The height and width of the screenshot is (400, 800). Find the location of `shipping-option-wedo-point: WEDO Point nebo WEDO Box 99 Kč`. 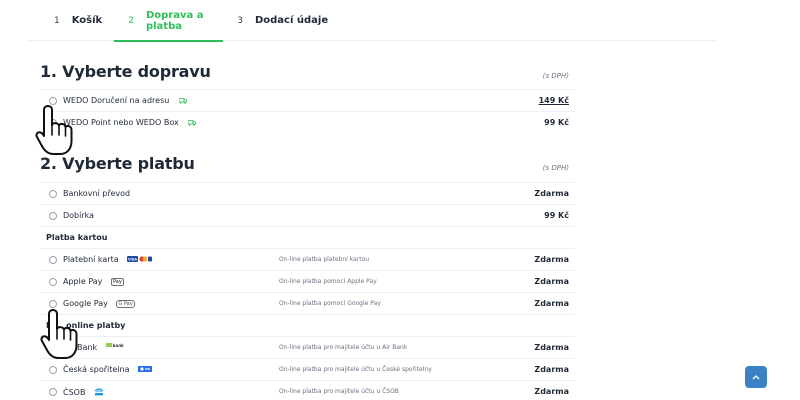

shipping-option-wedo-point: WEDO Point nebo WEDO Box 99 Kč is located at coordinates (307, 122).